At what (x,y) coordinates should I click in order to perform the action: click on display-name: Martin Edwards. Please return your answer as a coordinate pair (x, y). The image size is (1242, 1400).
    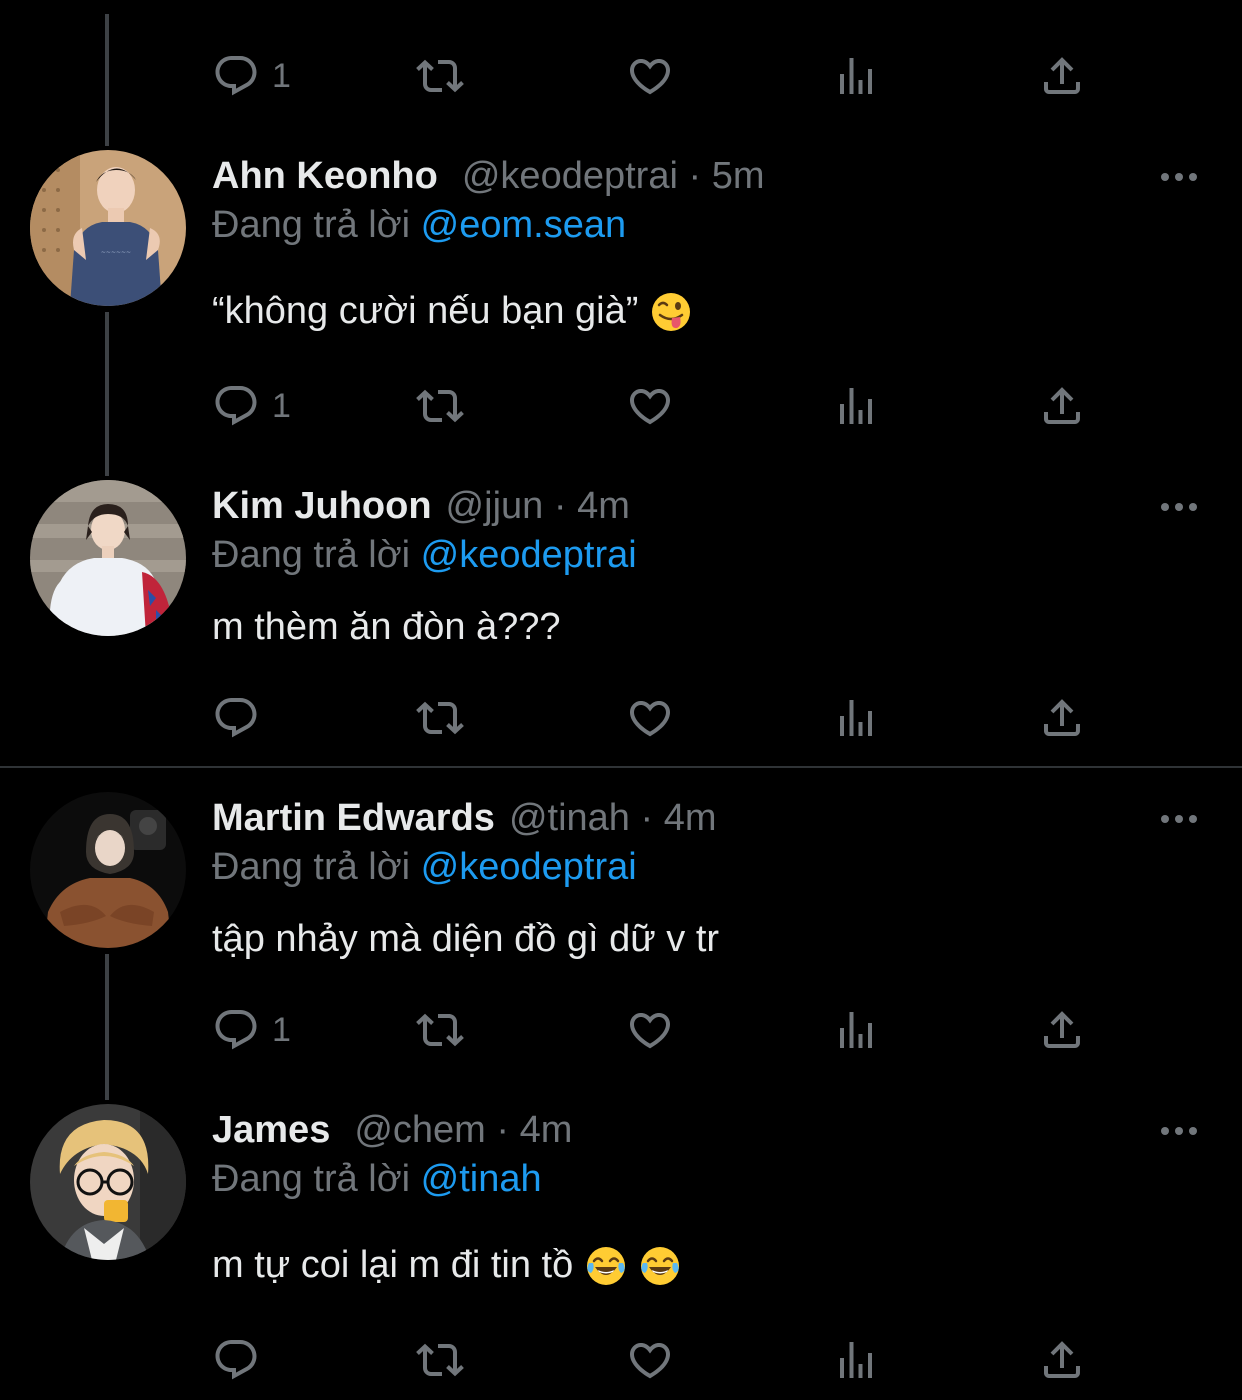
    Looking at the image, I should click on (353, 818).